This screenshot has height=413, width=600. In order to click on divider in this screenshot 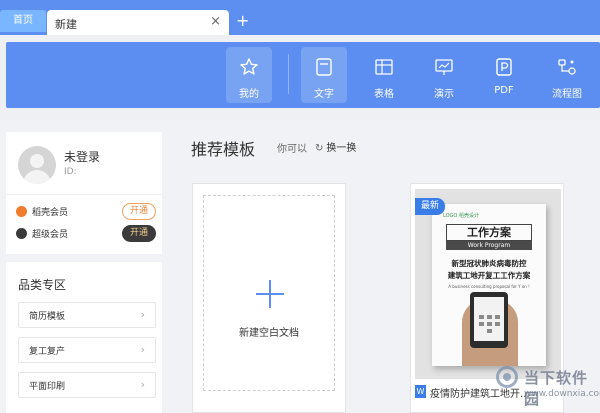, I will do `click(84, 194)`.